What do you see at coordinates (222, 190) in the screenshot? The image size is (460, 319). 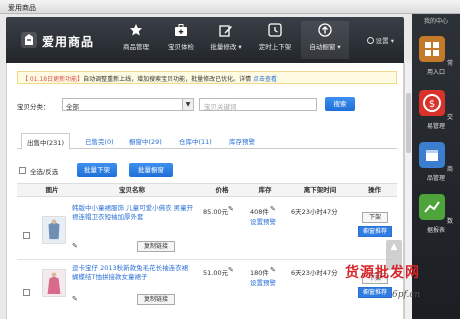 I see `header-price: 价格` at bounding box center [222, 190].